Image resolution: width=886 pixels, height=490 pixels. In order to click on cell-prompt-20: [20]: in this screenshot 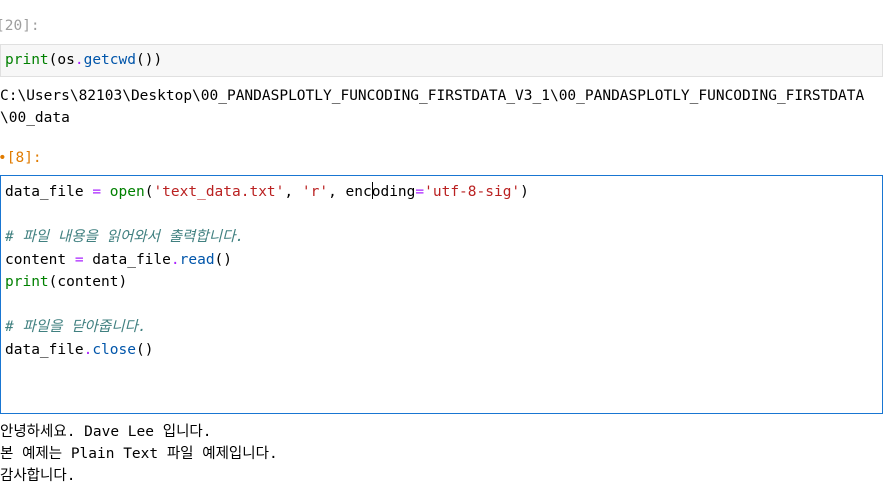, I will do `click(20, 26)`.